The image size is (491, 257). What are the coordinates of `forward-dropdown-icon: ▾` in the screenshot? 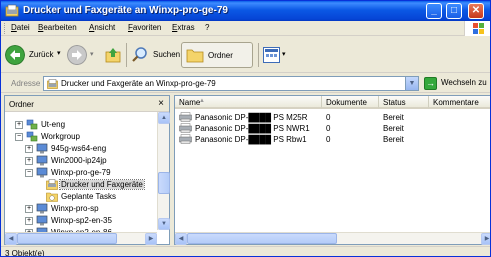 It's located at (92, 54).